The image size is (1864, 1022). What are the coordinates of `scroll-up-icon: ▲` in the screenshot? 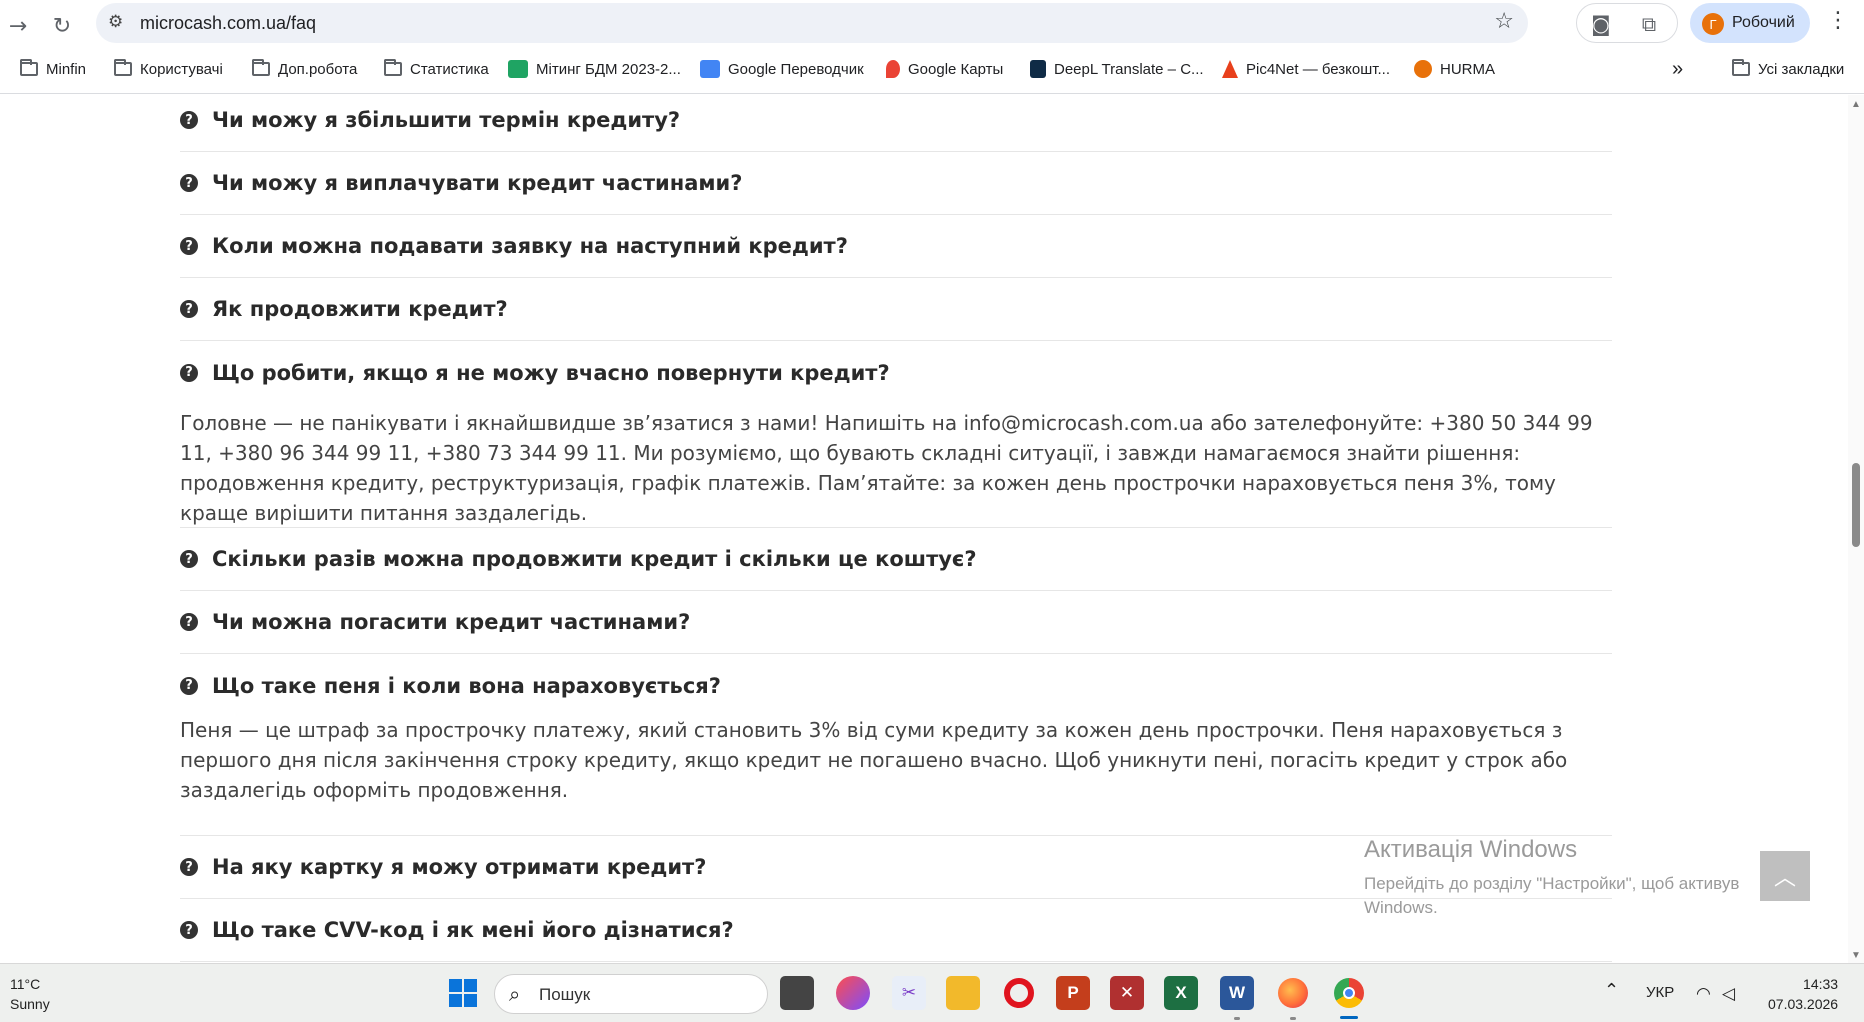 It's located at (1856, 104).